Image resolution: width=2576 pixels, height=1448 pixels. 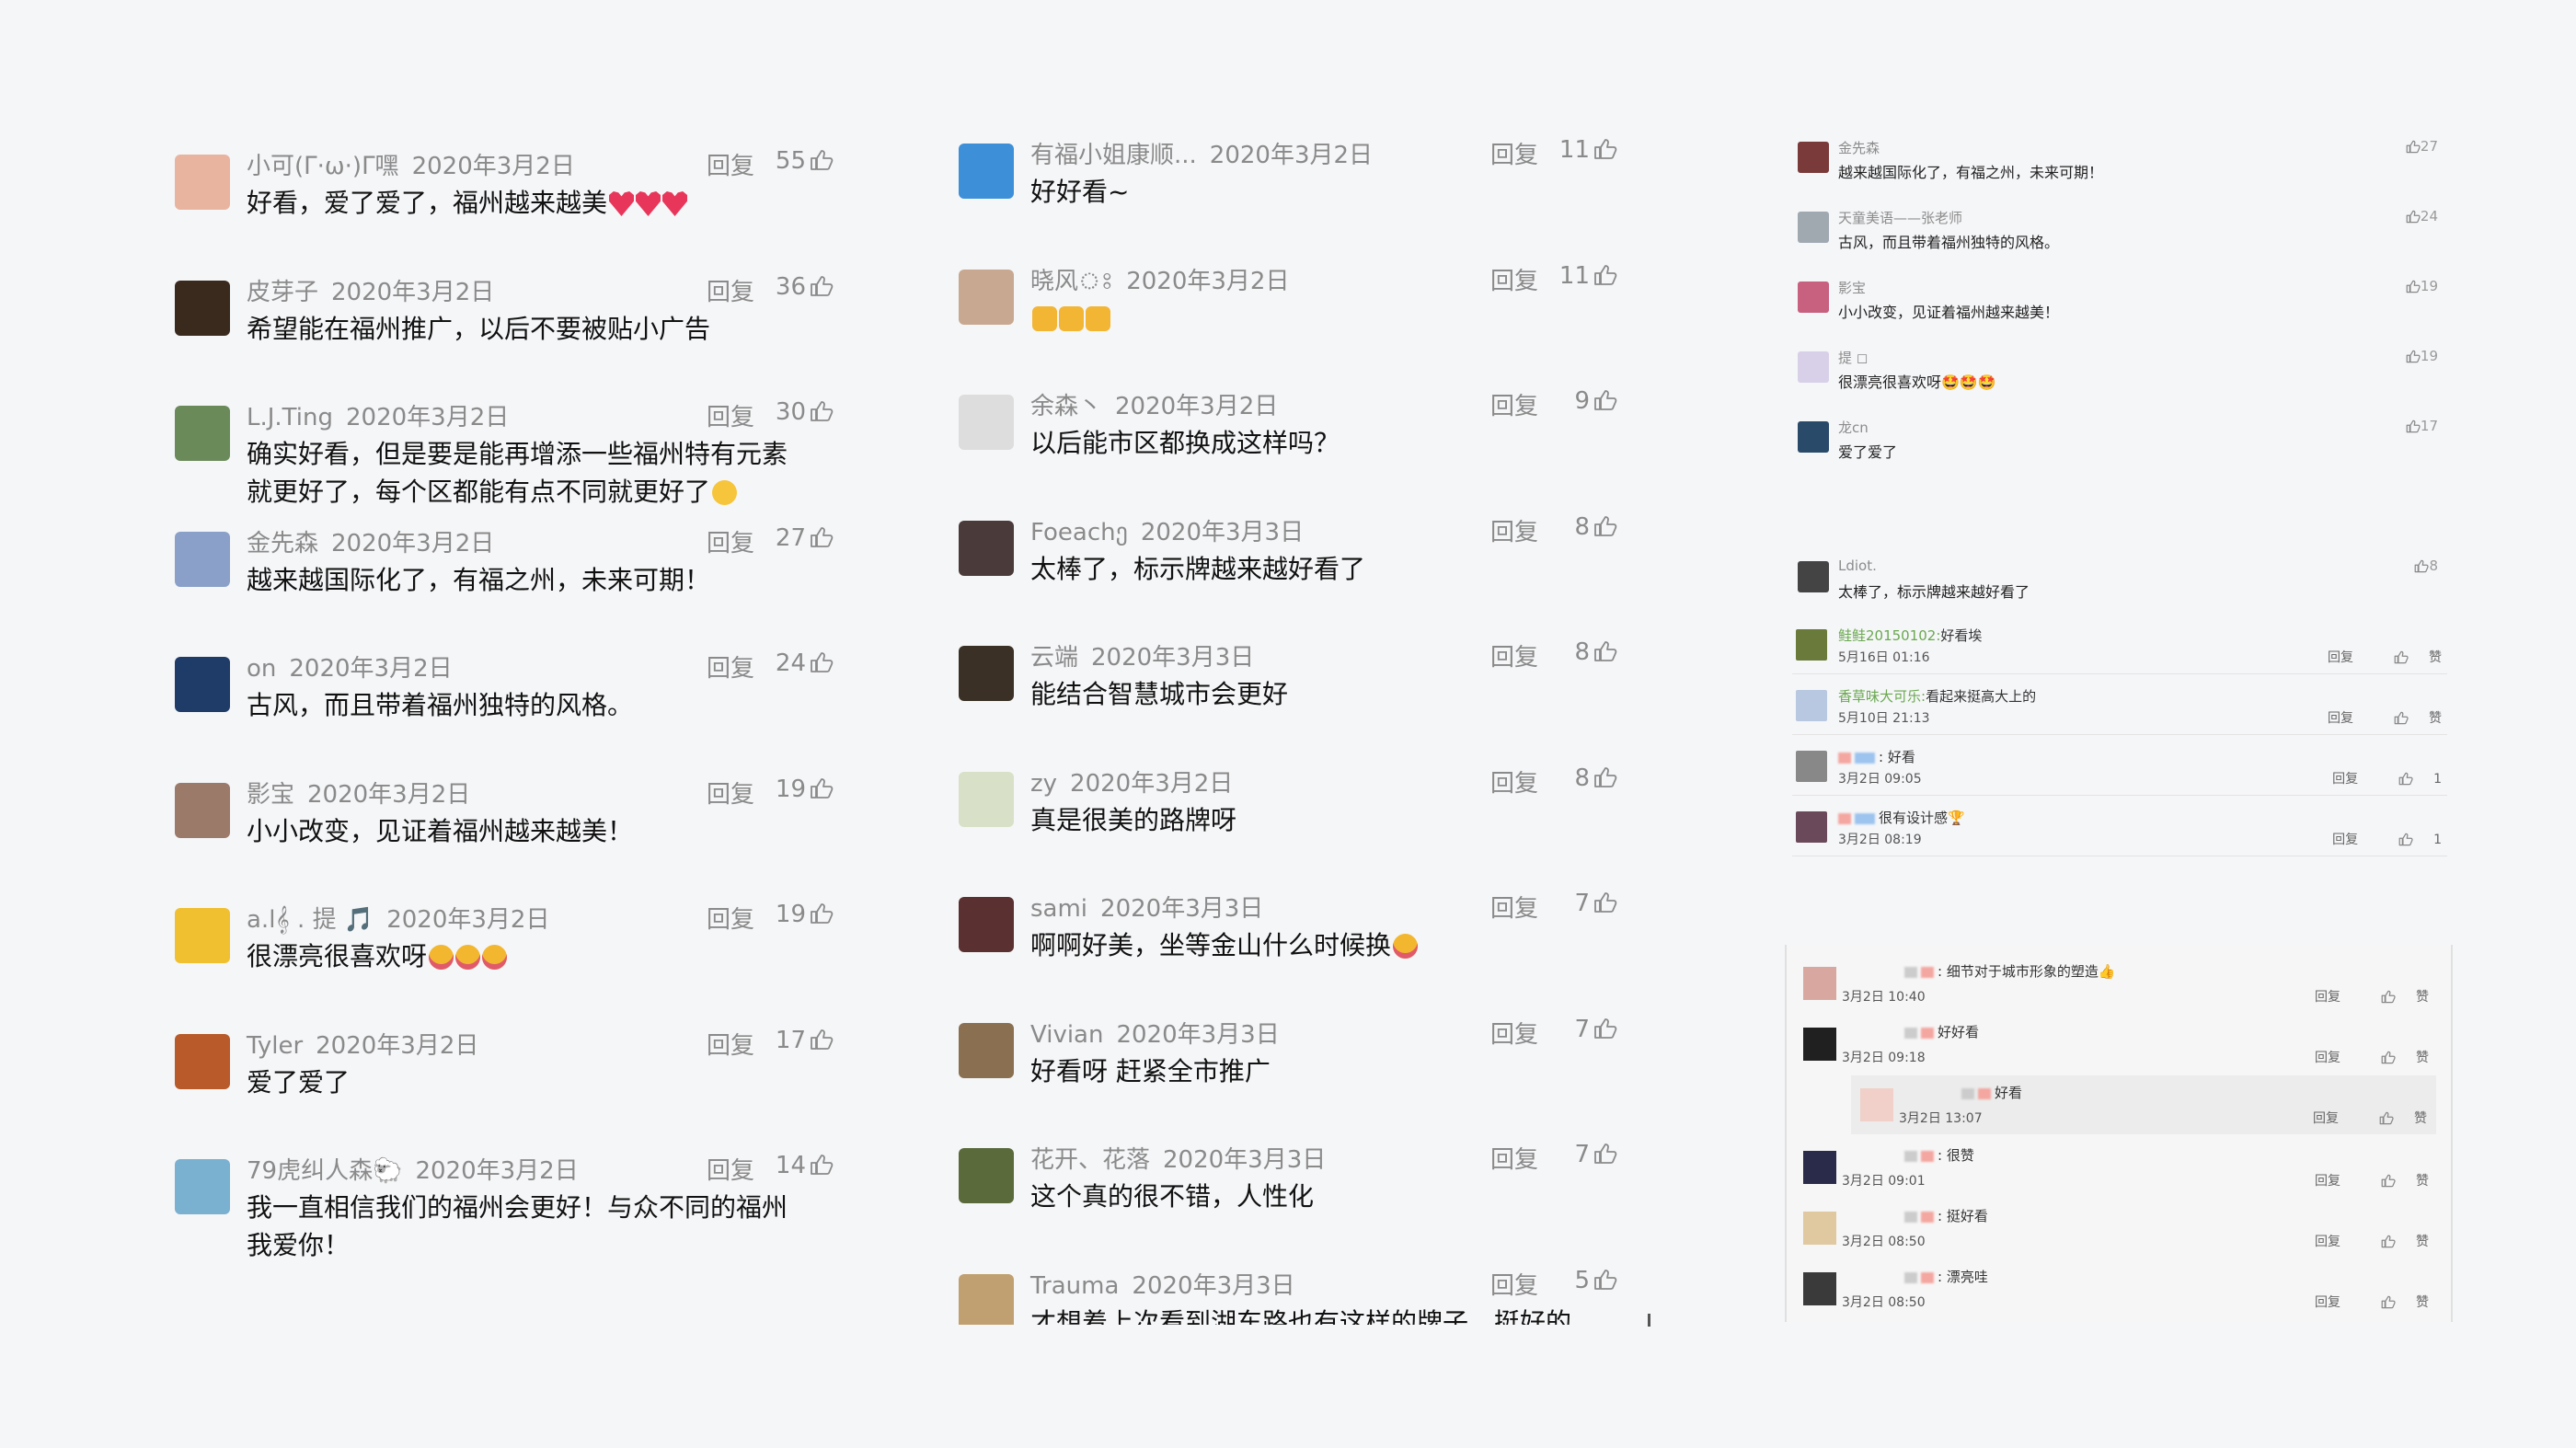 What do you see at coordinates (324, 1171) in the screenshot?
I see `commenter-name: 79虎纠人森🐑` at bounding box center [324, 1171].